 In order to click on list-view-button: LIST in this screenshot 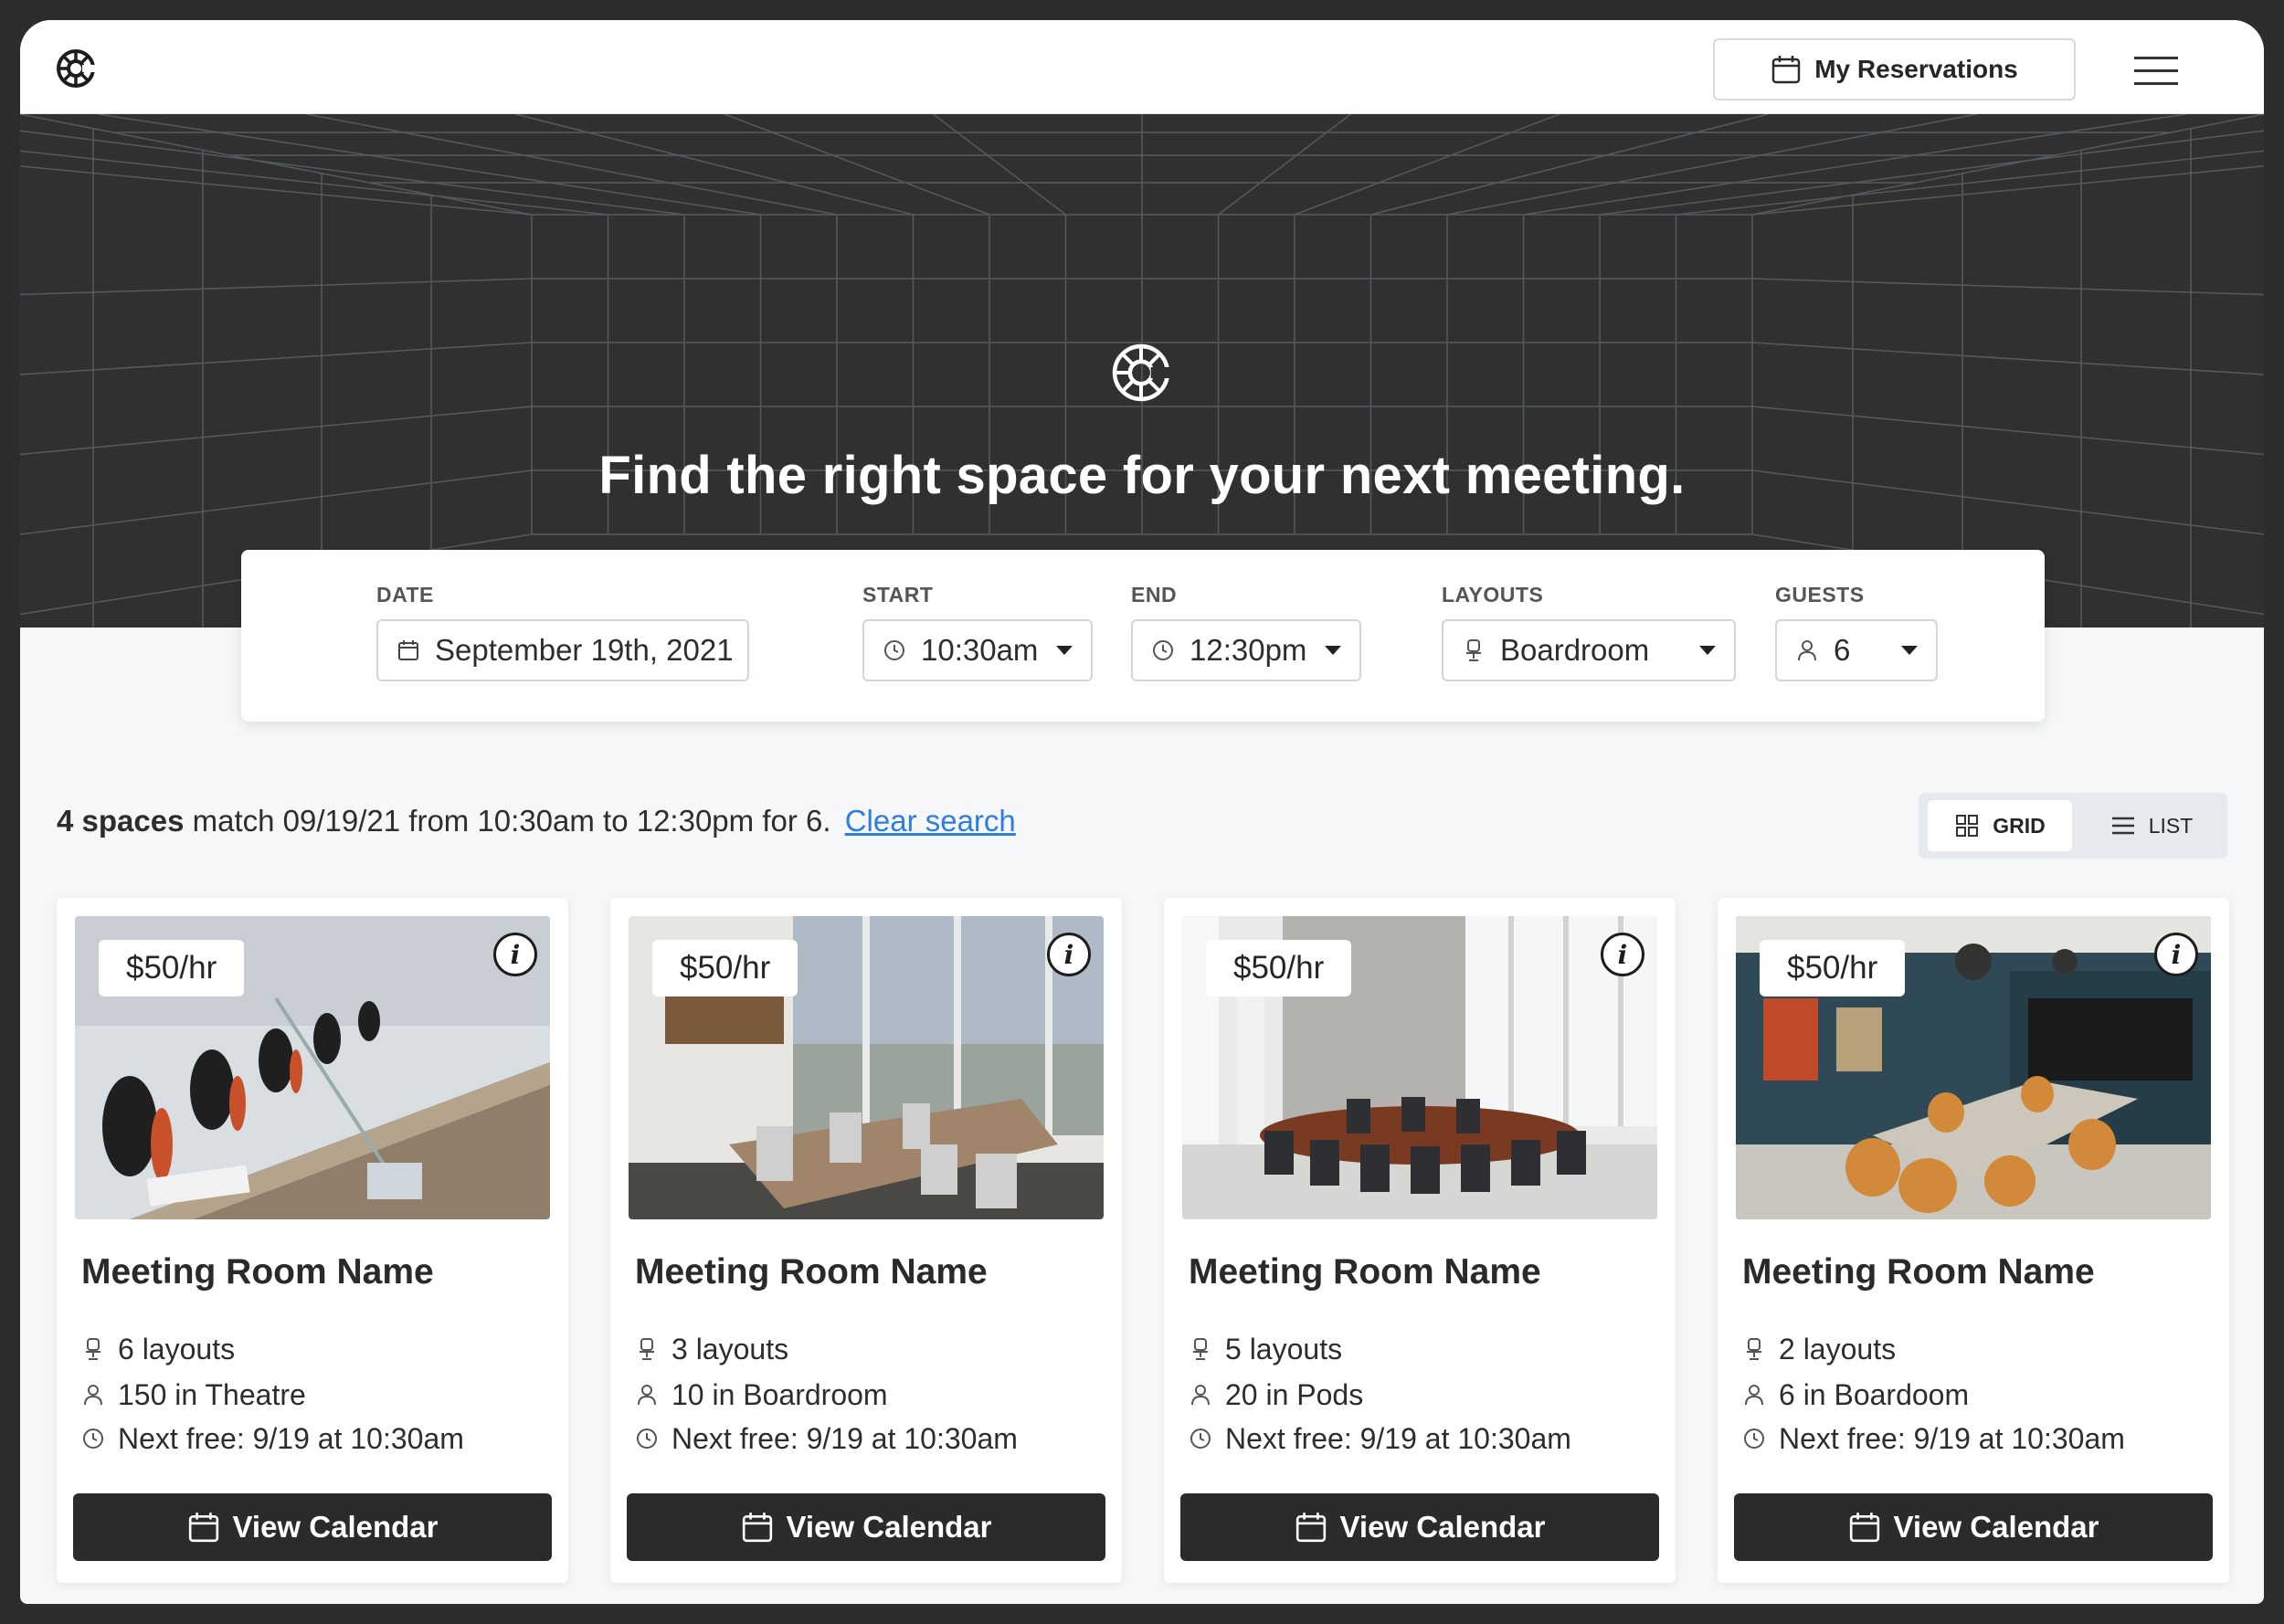, I will do `click(2151, 826)`.